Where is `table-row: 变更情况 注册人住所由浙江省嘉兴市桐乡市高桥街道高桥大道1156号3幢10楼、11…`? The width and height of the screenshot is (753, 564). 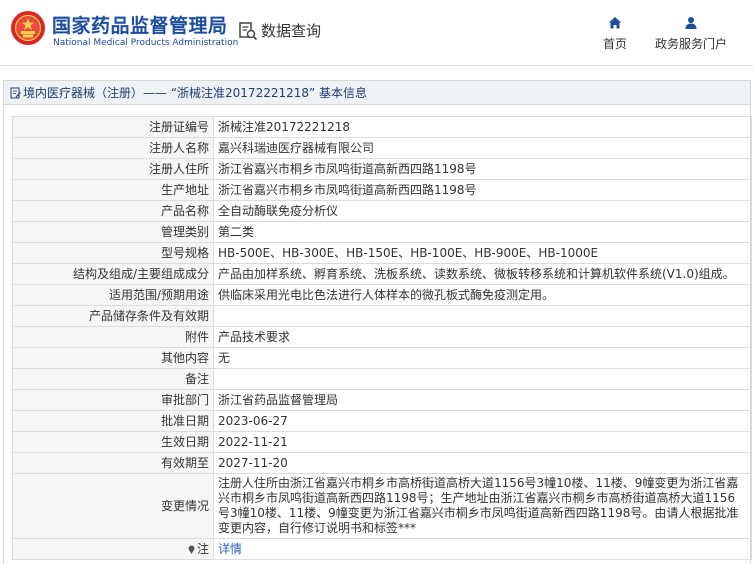
table-row: 变更情况 注册人住所由浙江省嘉兴市桐乡市高桥街道高桥大道1156号3幢10楼、11… is located at coordinates (382, 506).